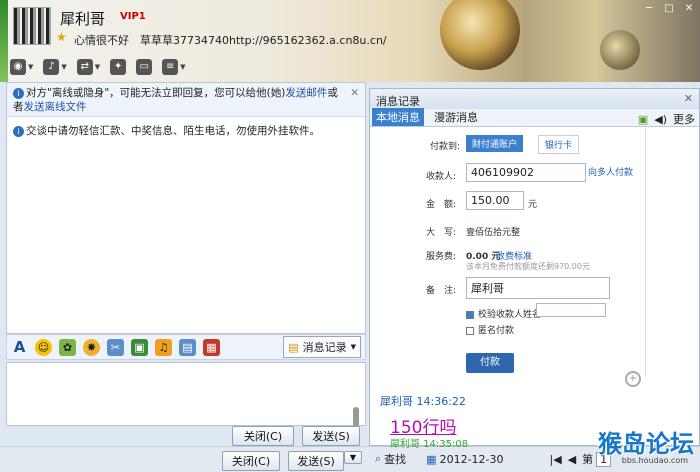  I want to click on screen-icon: ▭, so click(144, 67).